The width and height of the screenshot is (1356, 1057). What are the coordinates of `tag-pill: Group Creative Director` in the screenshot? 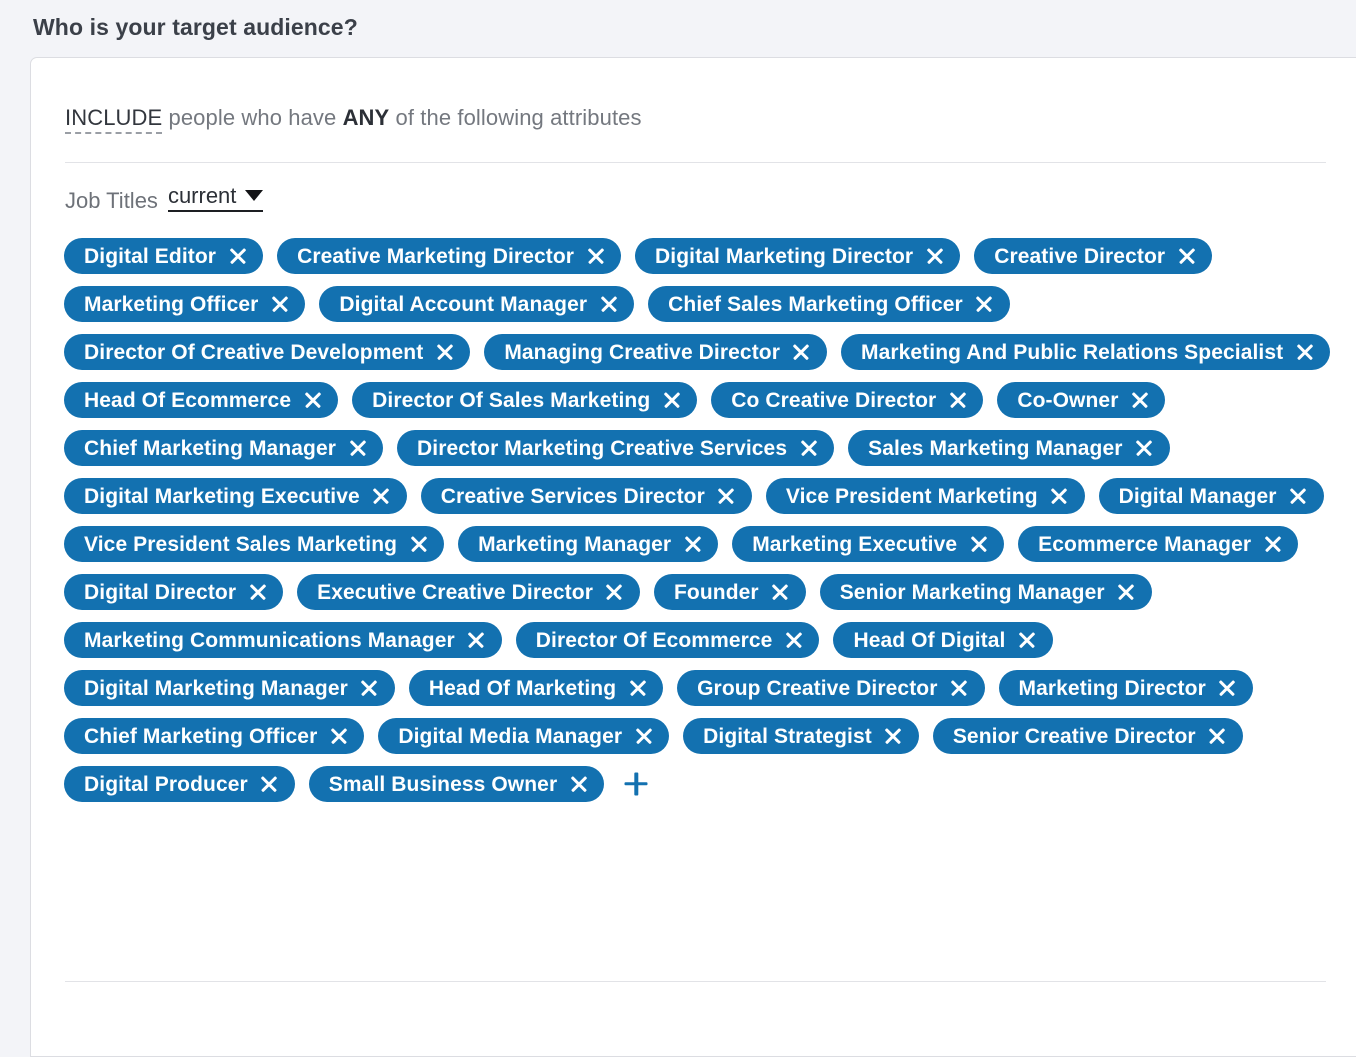 It's located at (831, 688).